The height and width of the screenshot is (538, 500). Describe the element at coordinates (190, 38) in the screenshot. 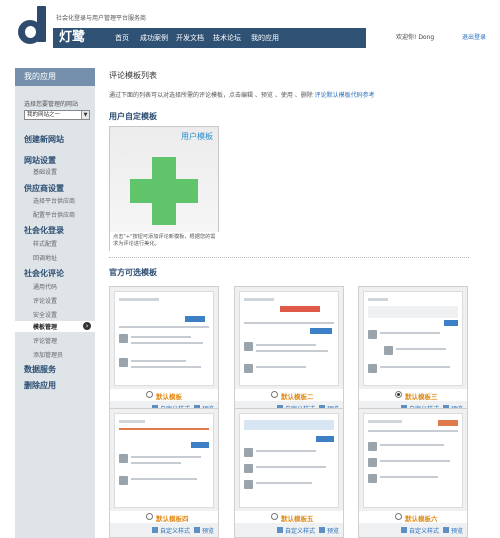

I see `nav-docs: 开发文档` at that location.